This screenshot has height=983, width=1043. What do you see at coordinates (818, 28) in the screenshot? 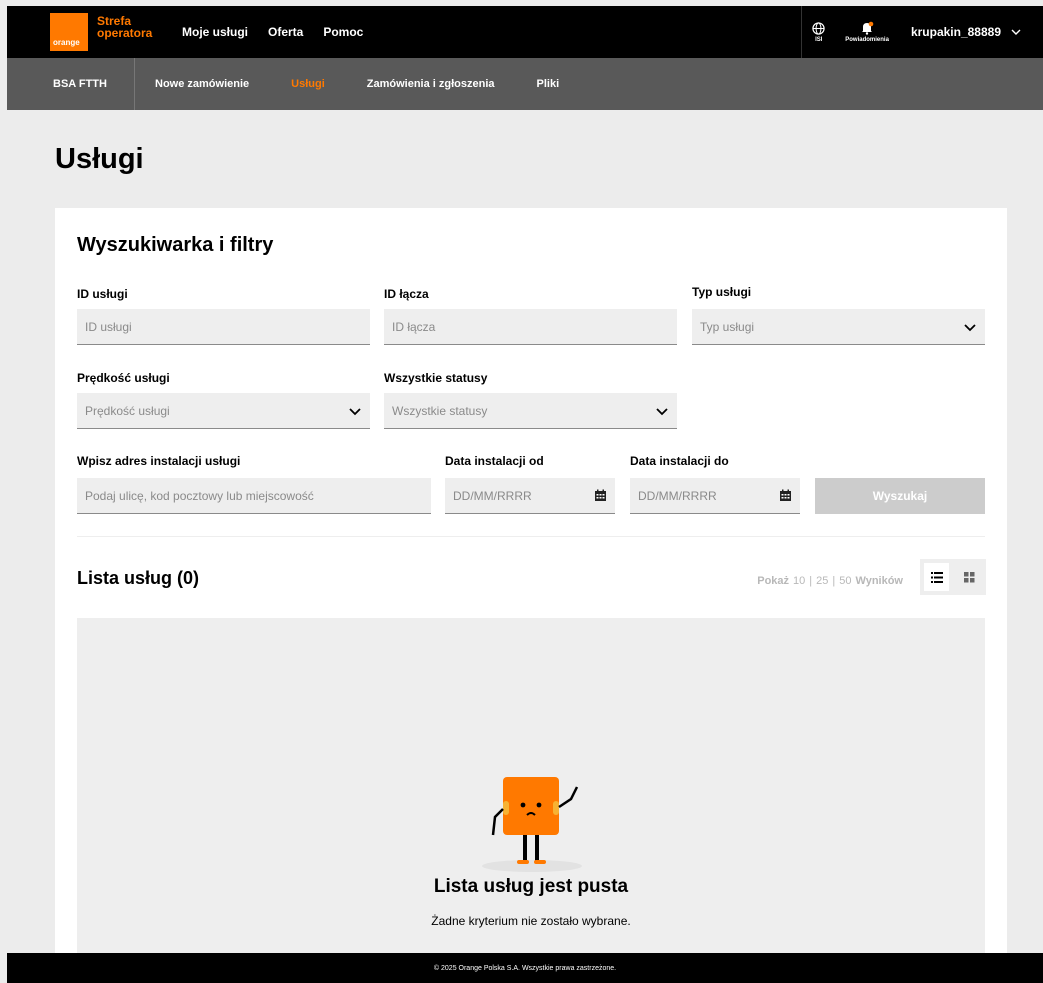
I see `globe-icon` at bounding box center [818, 28].